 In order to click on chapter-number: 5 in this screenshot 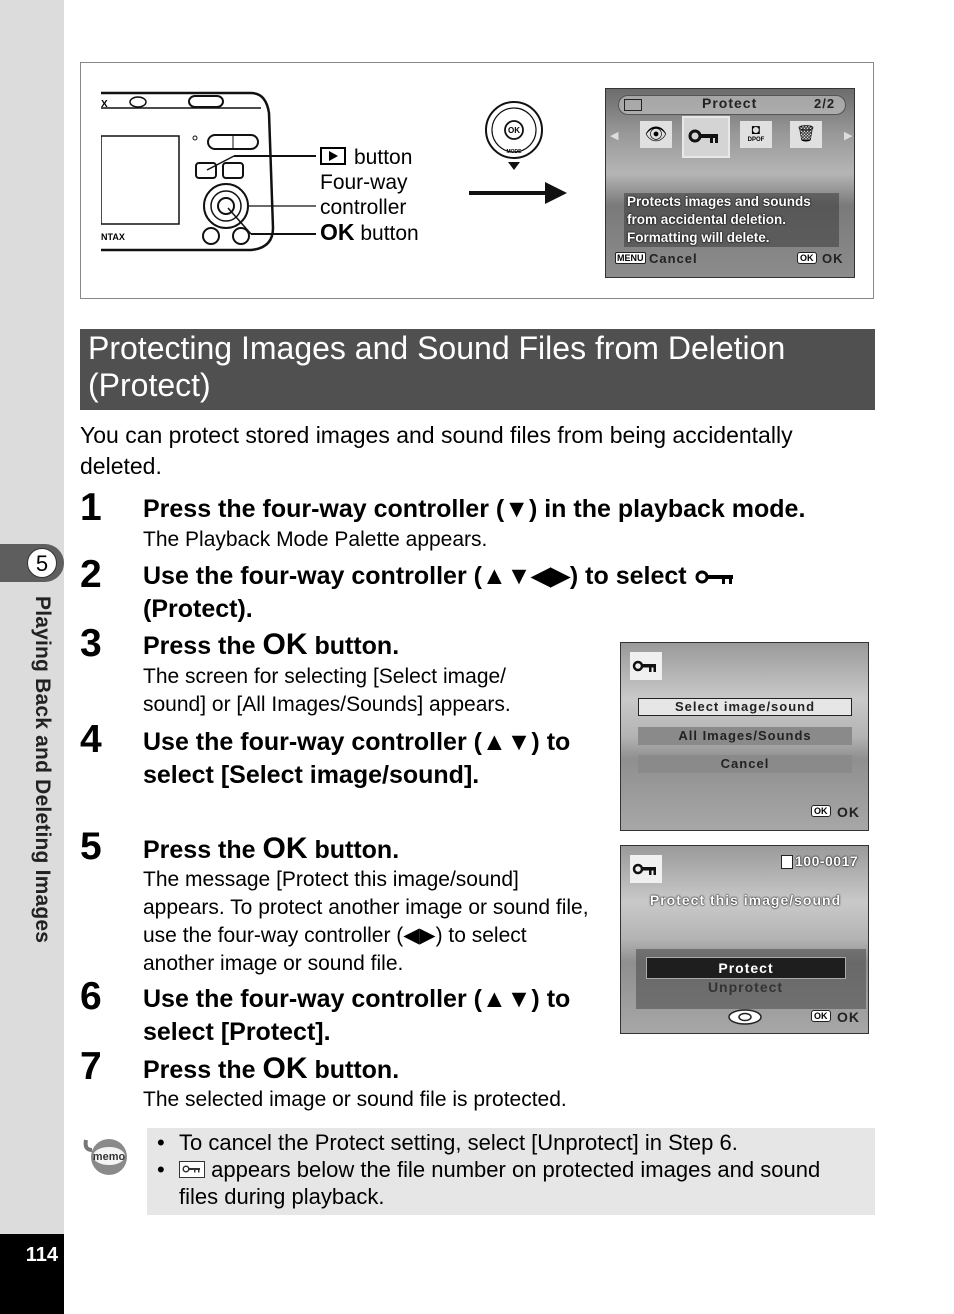, I will do `click(42, 563)`.